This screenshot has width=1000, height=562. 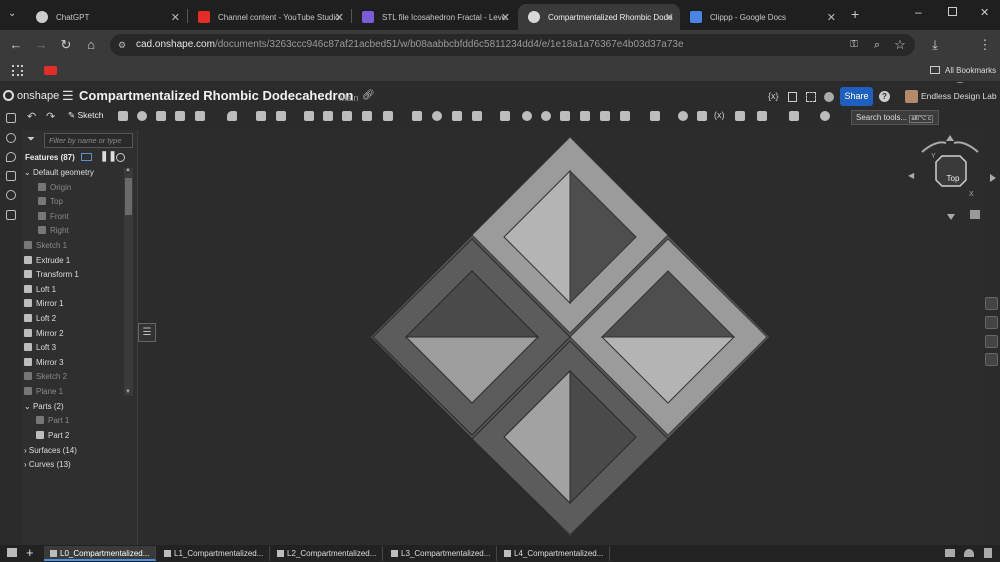 What do you see at coordinates (347, 116) in the screenshot?
I see `hole-icon` at bounding box center [347, 116].